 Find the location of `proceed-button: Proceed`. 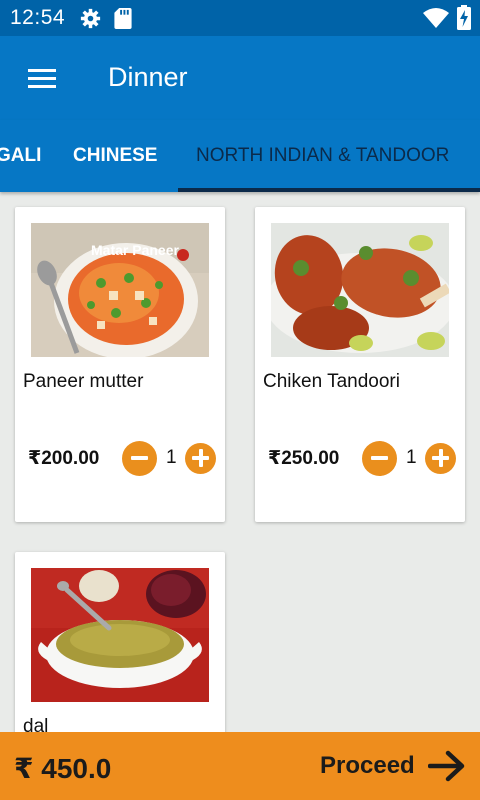

proceed-button: Proceed is located at coordinates (394, 766).